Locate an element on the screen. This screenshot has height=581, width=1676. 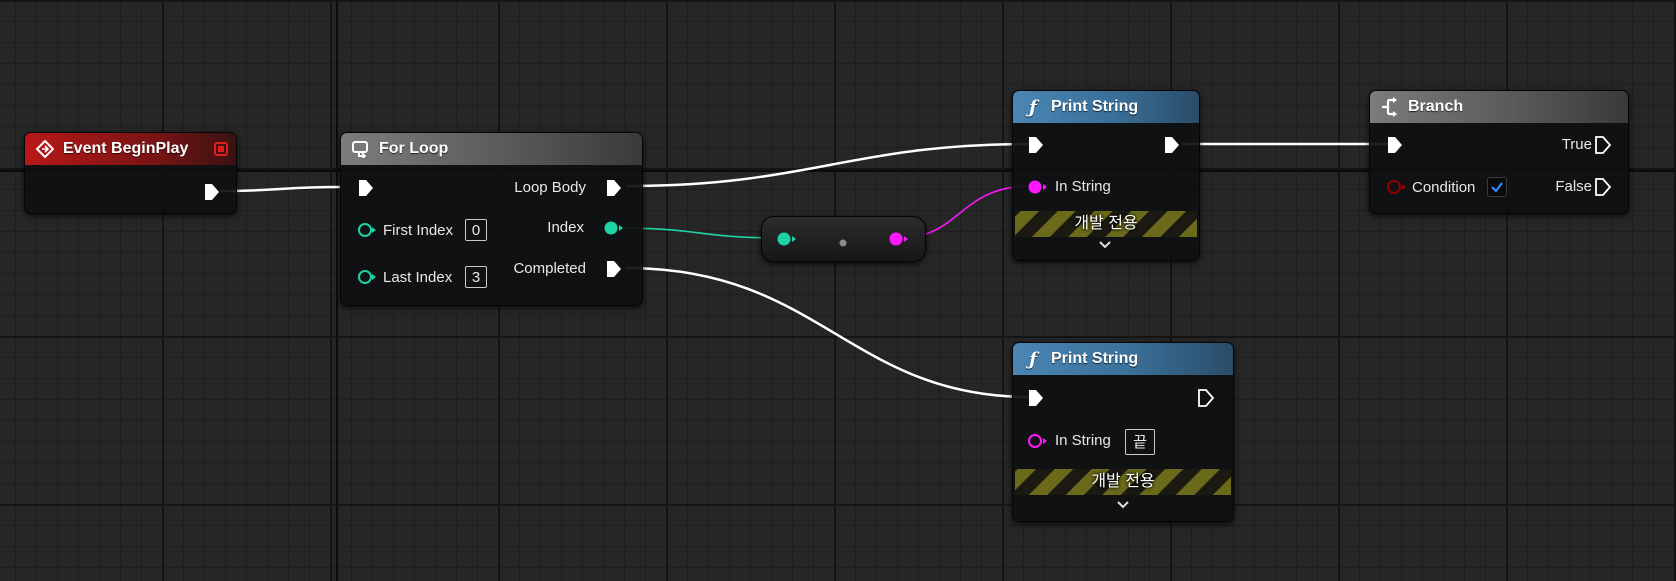
first-index-pin is located at coordinates (367, 232).